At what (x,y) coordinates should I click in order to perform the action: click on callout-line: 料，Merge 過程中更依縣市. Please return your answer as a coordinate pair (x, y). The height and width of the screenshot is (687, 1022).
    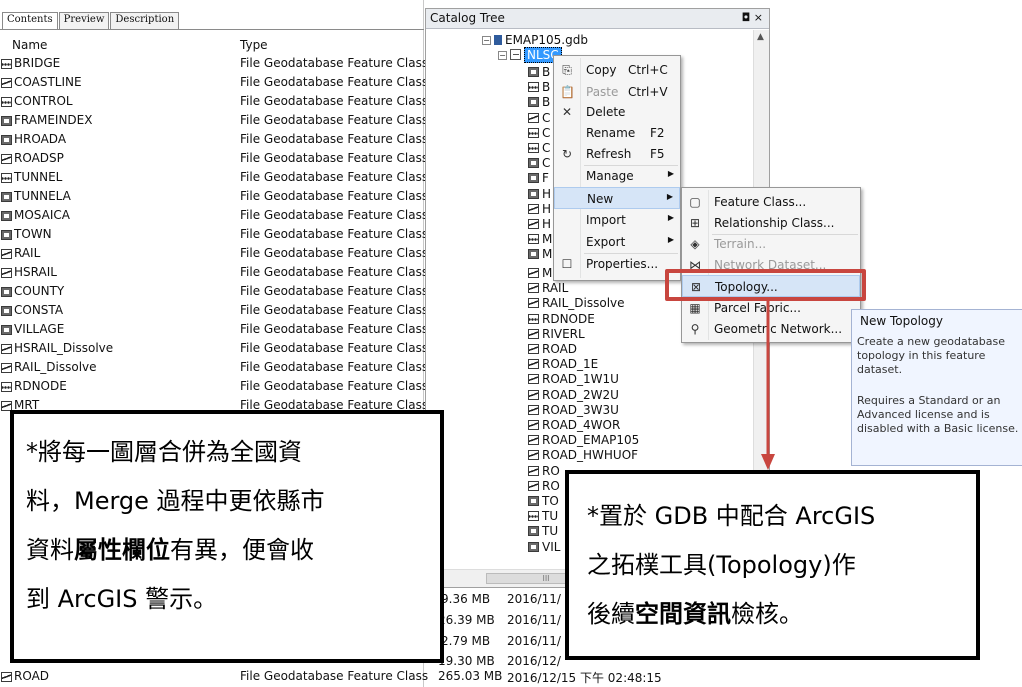
    Looking at the image, I should click on (175, 501).